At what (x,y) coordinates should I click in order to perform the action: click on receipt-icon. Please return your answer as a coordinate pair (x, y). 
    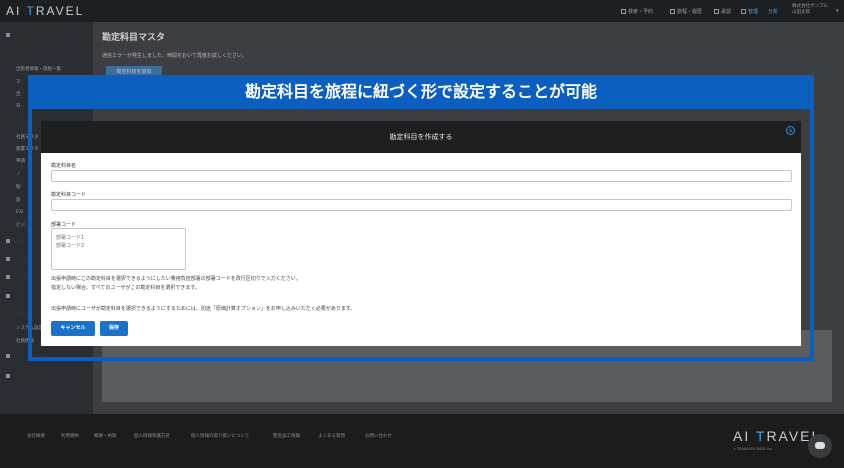
    Looking at the image, I should click on (8, 277).